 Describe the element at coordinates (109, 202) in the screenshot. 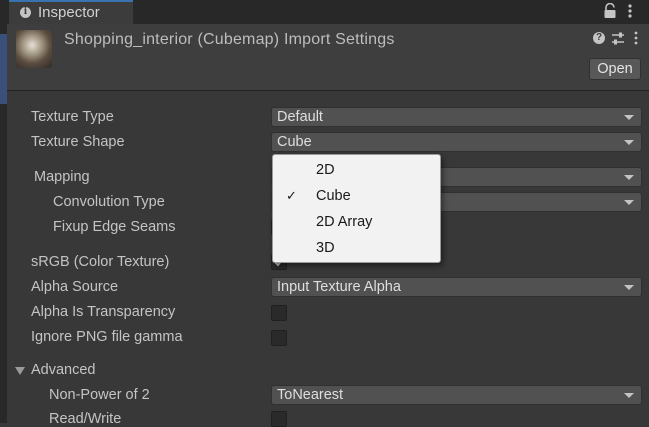

I see `convolution-type-label: Convolution Type` at that location.